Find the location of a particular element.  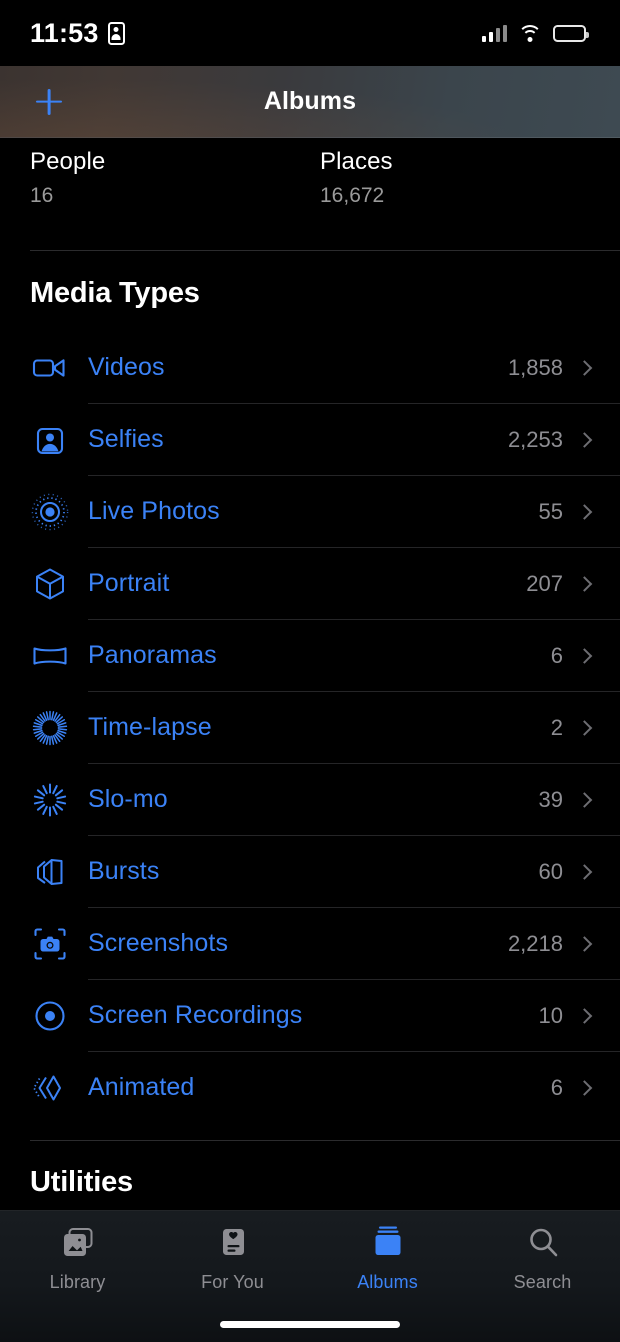

media-row-label: Selfies is located at coordinates (126, 439).